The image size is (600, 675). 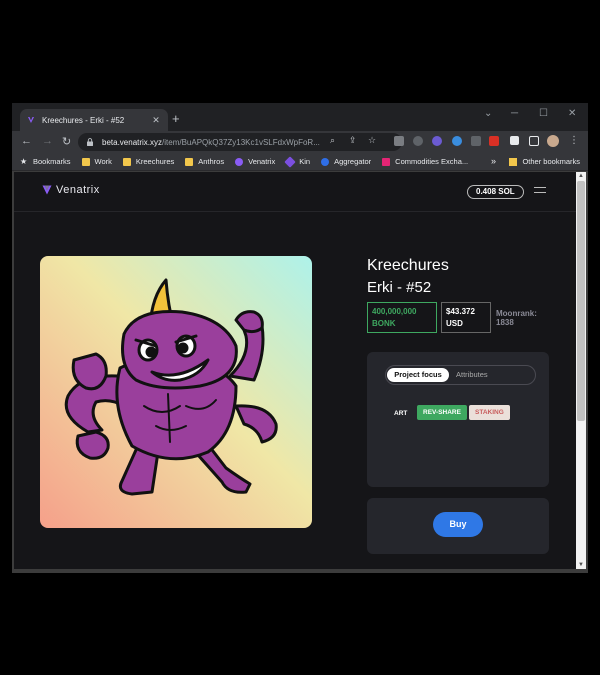 I want to click on hamburger-menu-icon, so click(x=540, y=192).